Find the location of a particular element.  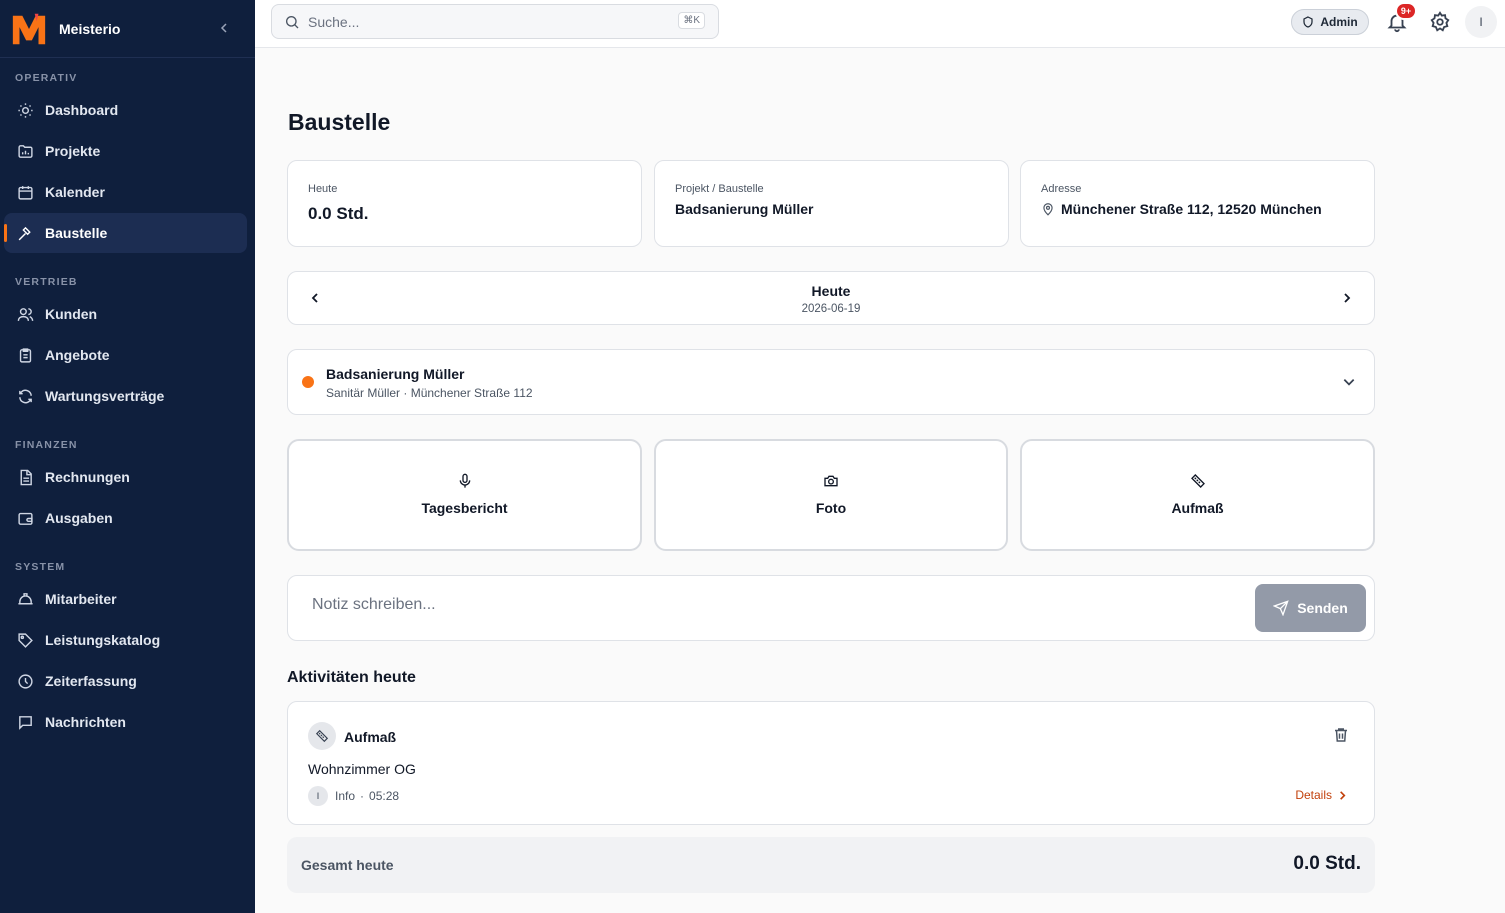

search-box: ⌘K is located at coordinates (495, 21).